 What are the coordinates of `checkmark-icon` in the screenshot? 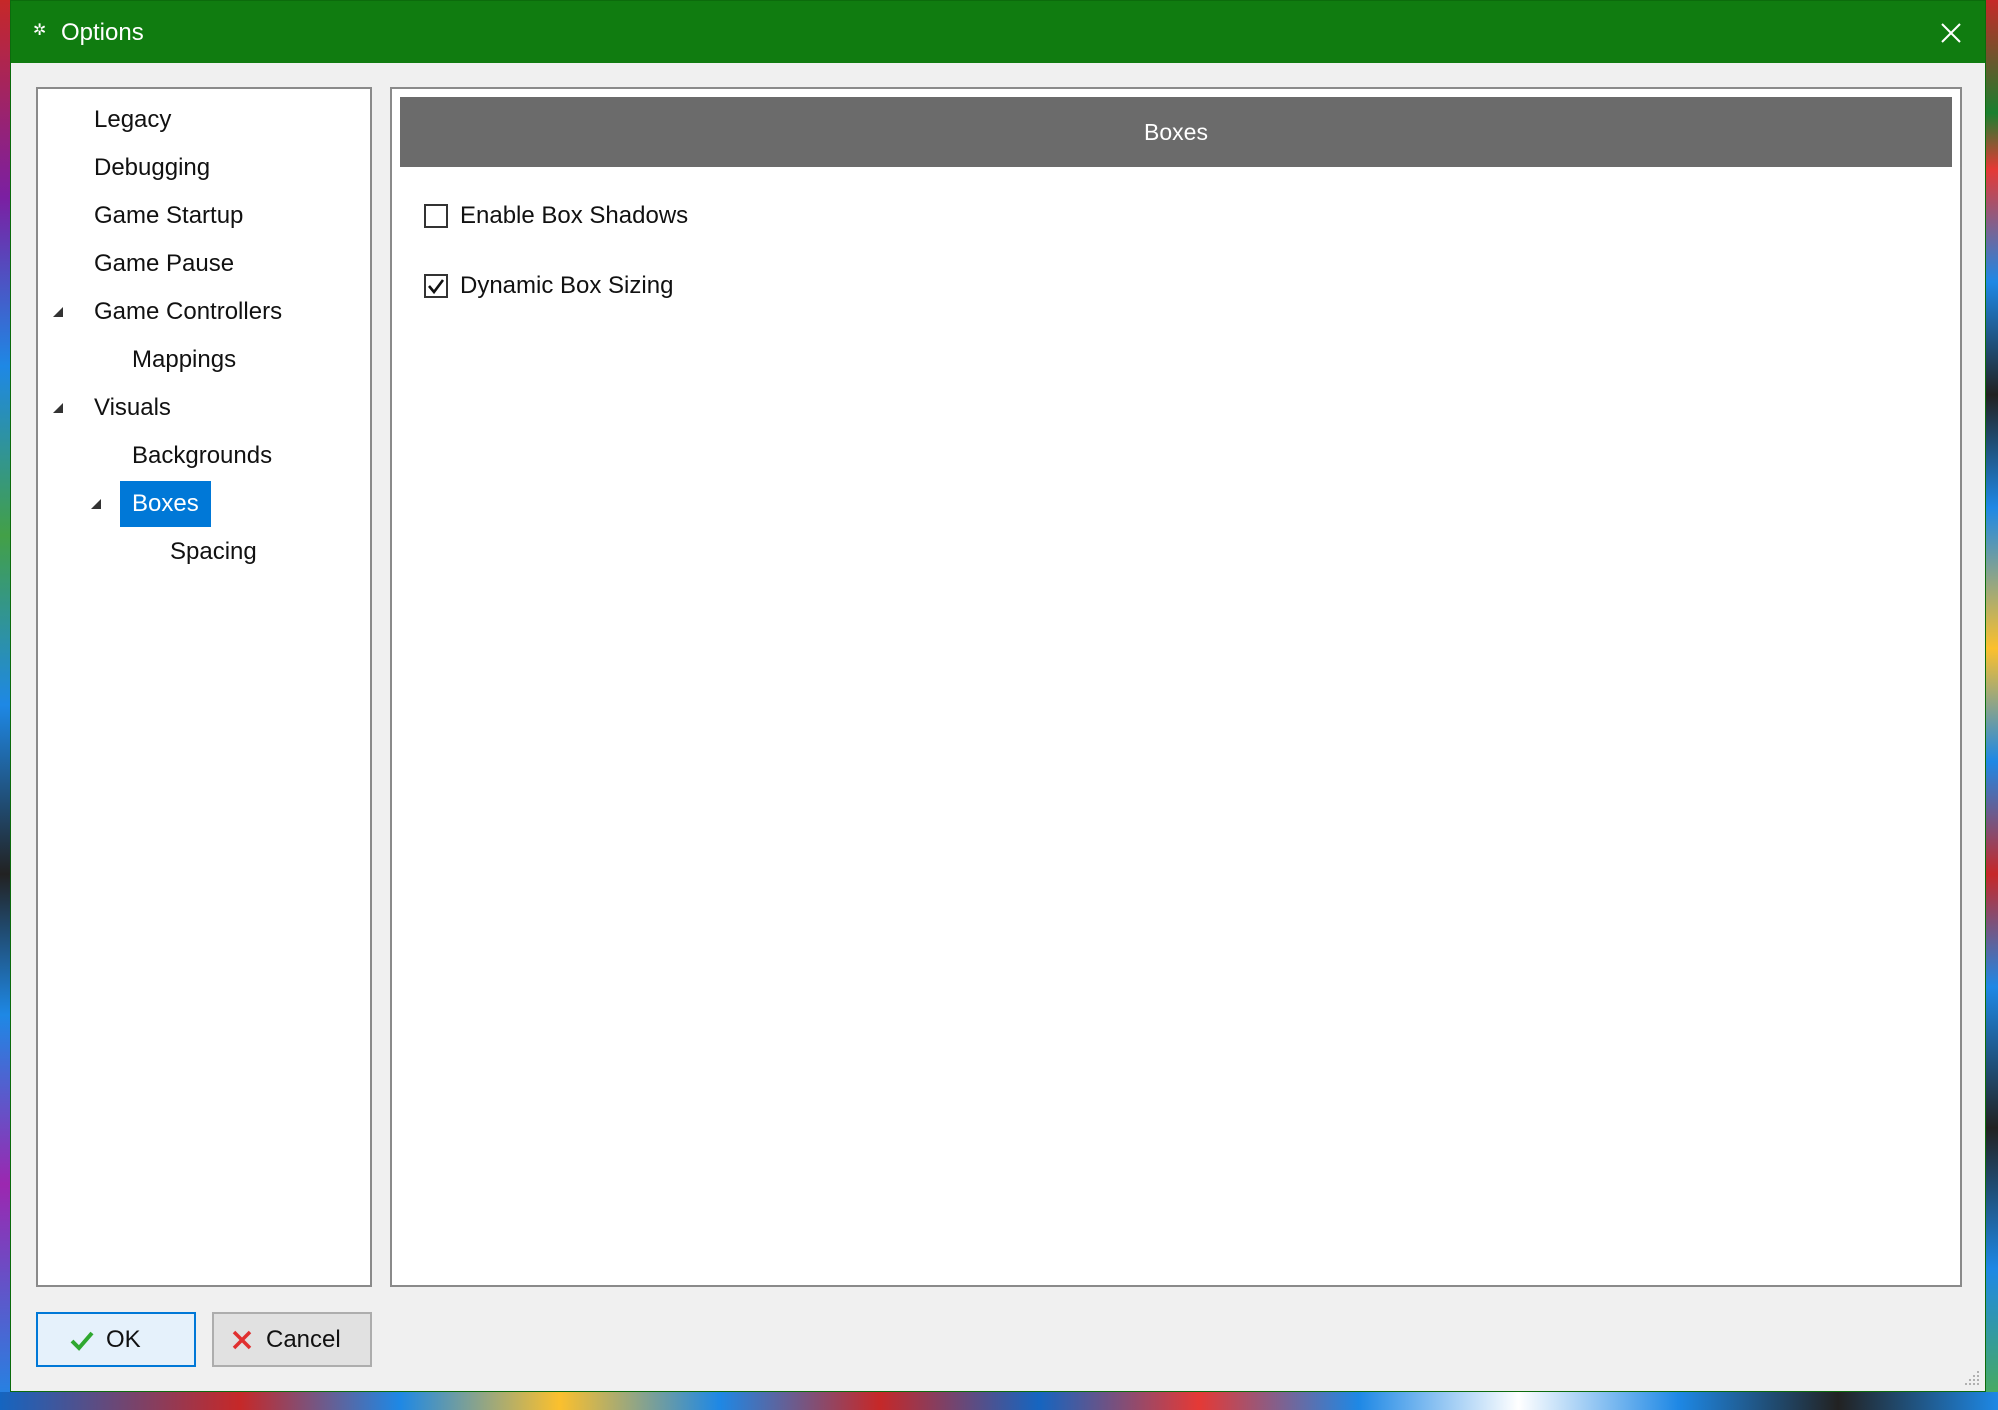 It's located at (436, 287).